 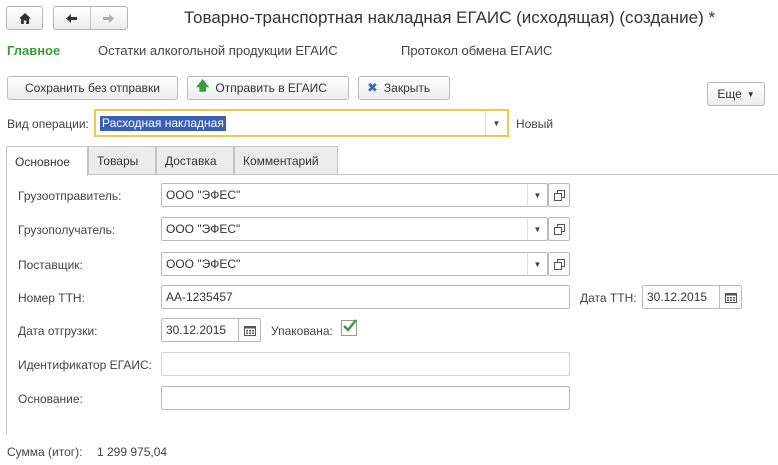 I want to click on more-button: Еще ▼, so click(x=736, y=94).